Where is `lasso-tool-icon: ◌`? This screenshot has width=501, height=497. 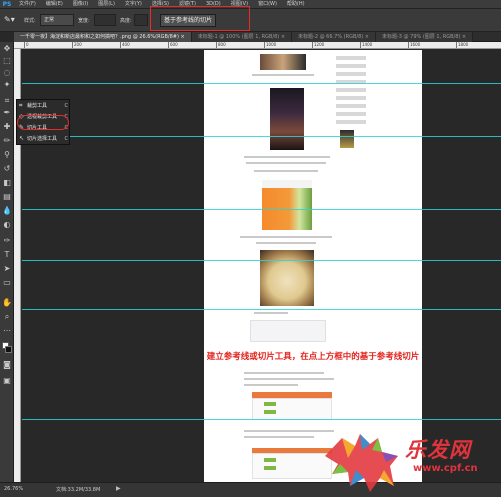
lasso-tool-icon: ◌ is located at coordinates (7, 73).